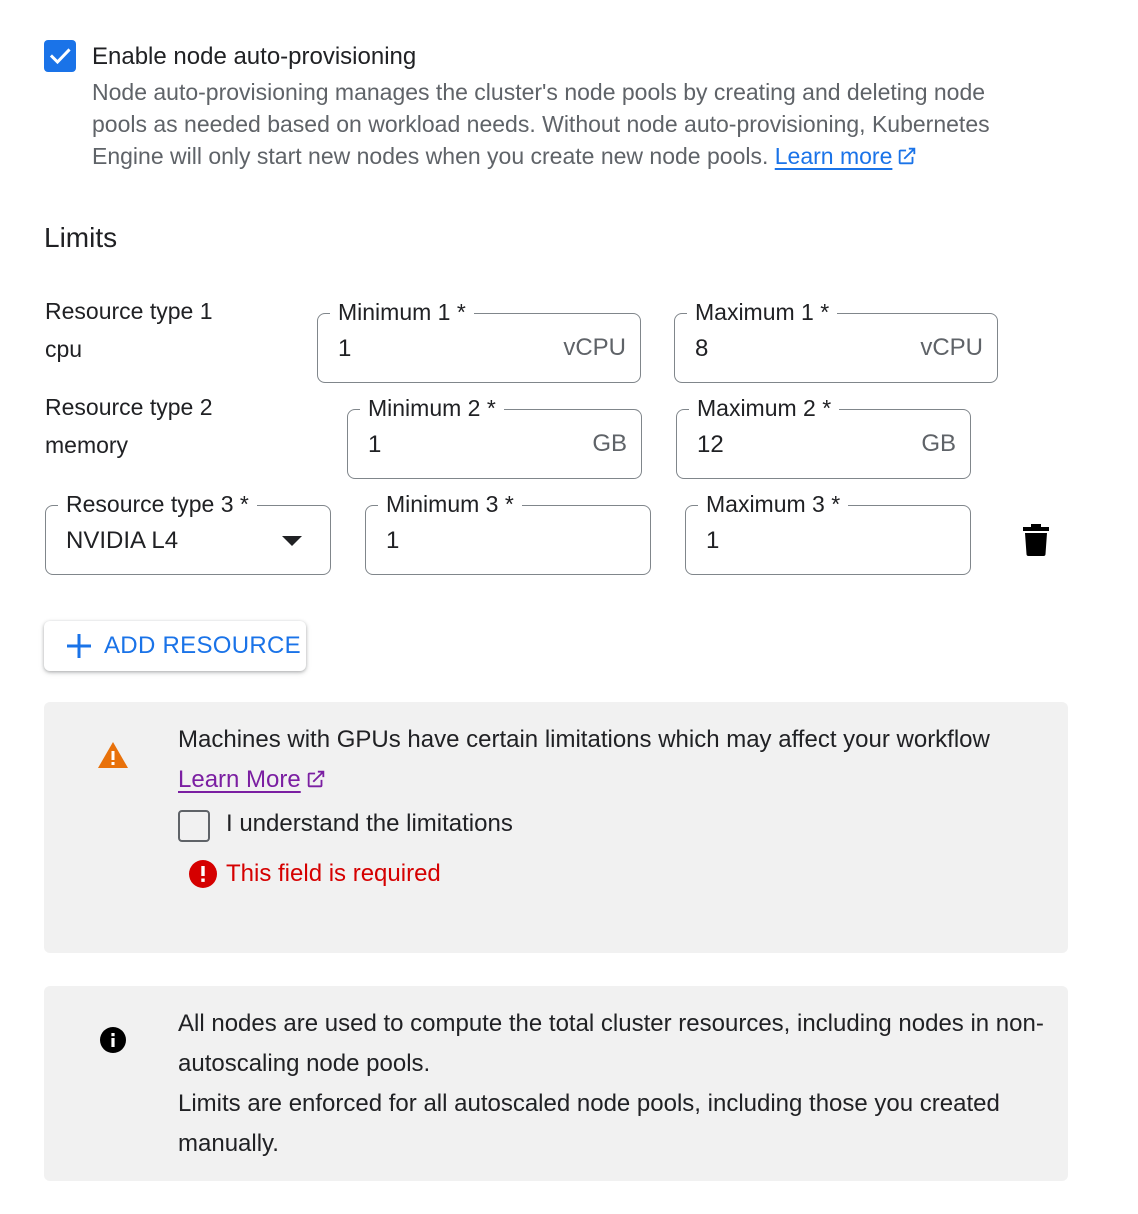 Image resolution: width=1138 pixels, height=1214 pixels. I want to click on resource-2-label: Resource type 2 memory, so click(128, 426).